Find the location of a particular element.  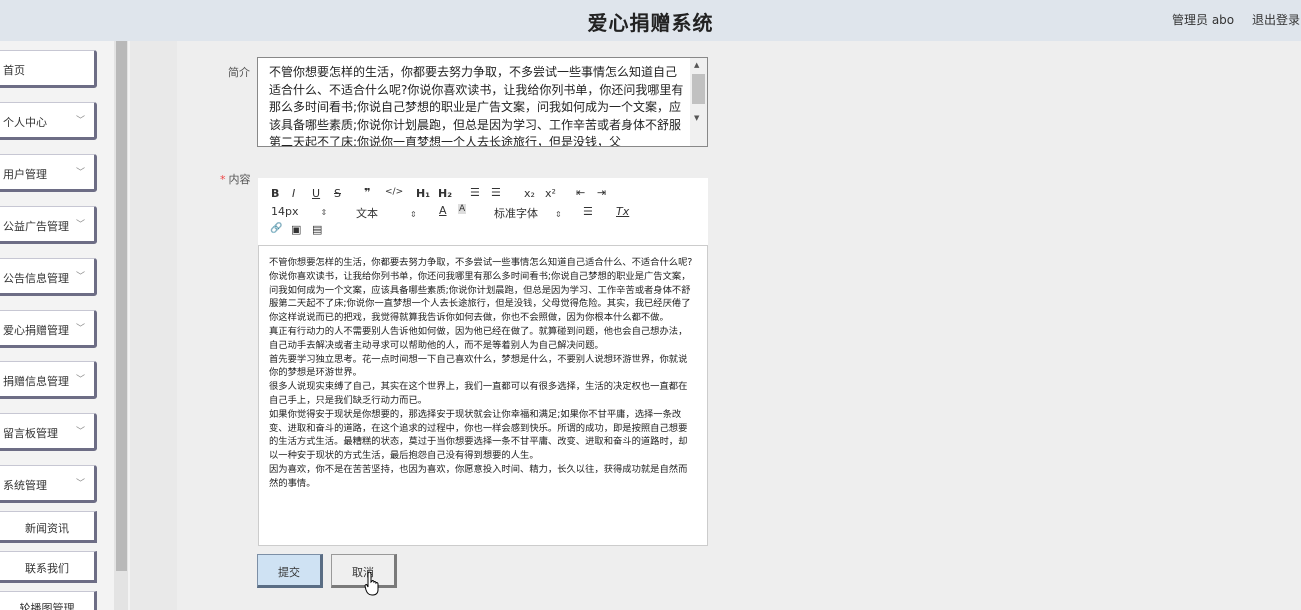

font-size-value: 14px is located at coordinates (285, 211).